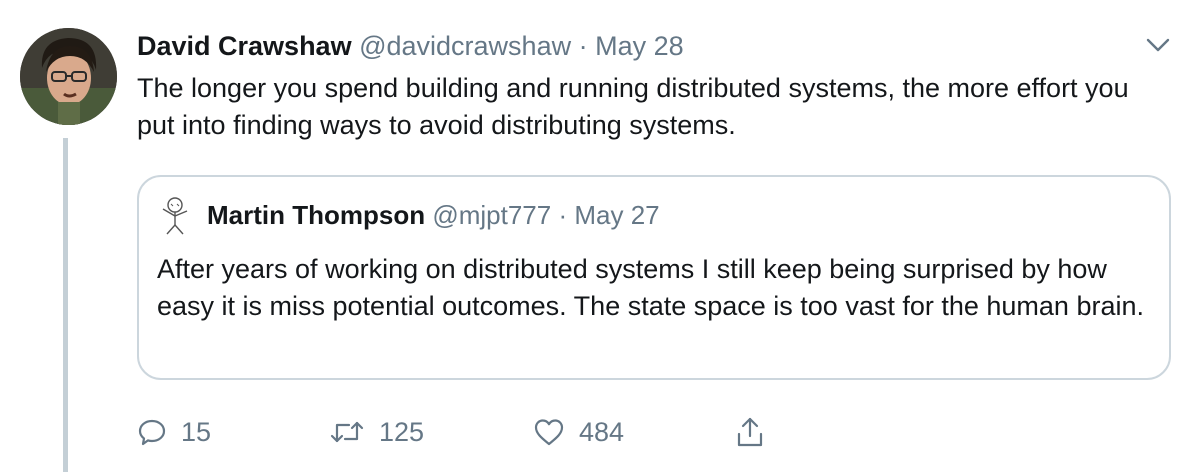 The image size is (1192, 472). What do you see at coordinates (196, 431) in the screenshot?
I see `reply-count: 15` at bounding box center [196, 431].